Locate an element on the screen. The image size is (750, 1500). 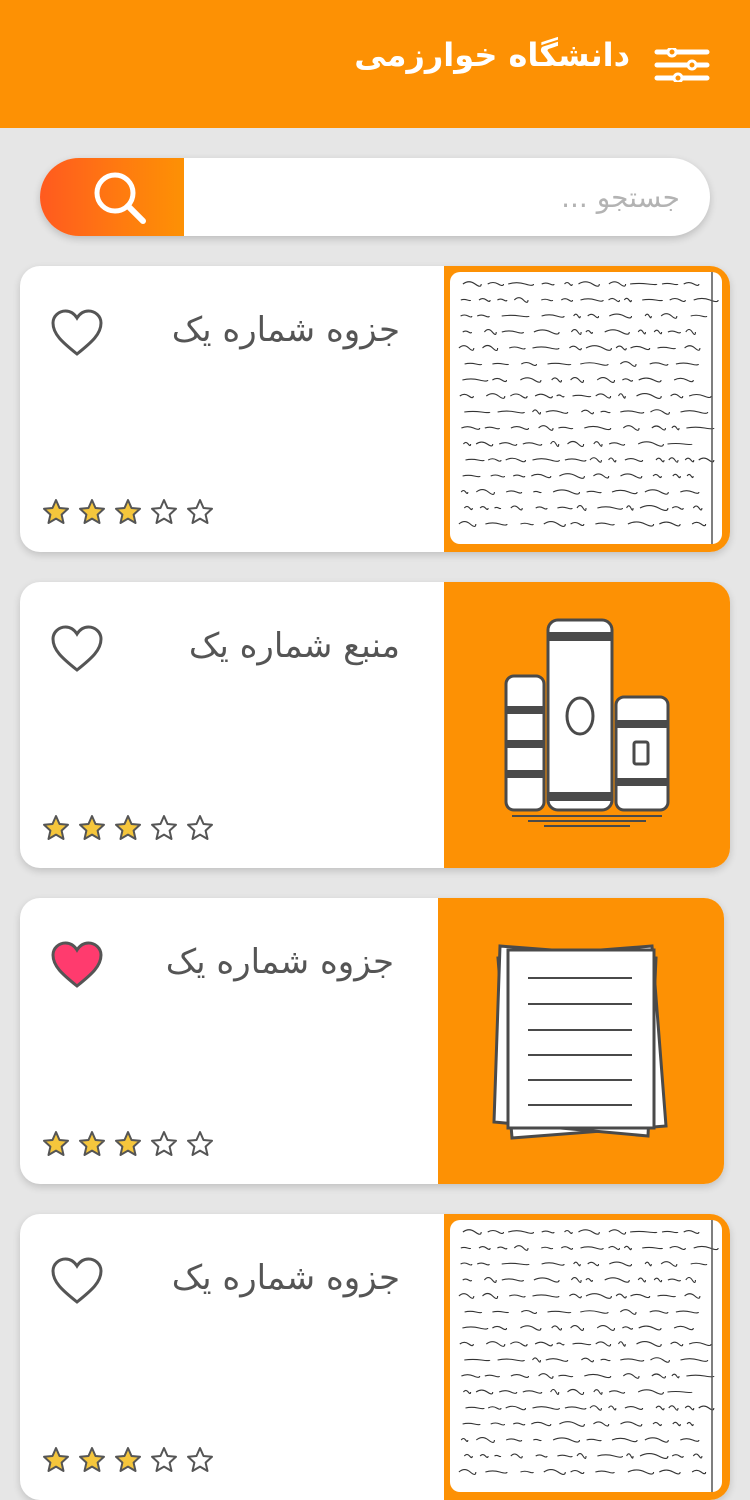
item-title: منبع شماره یک is located at coordinates (294, 646).